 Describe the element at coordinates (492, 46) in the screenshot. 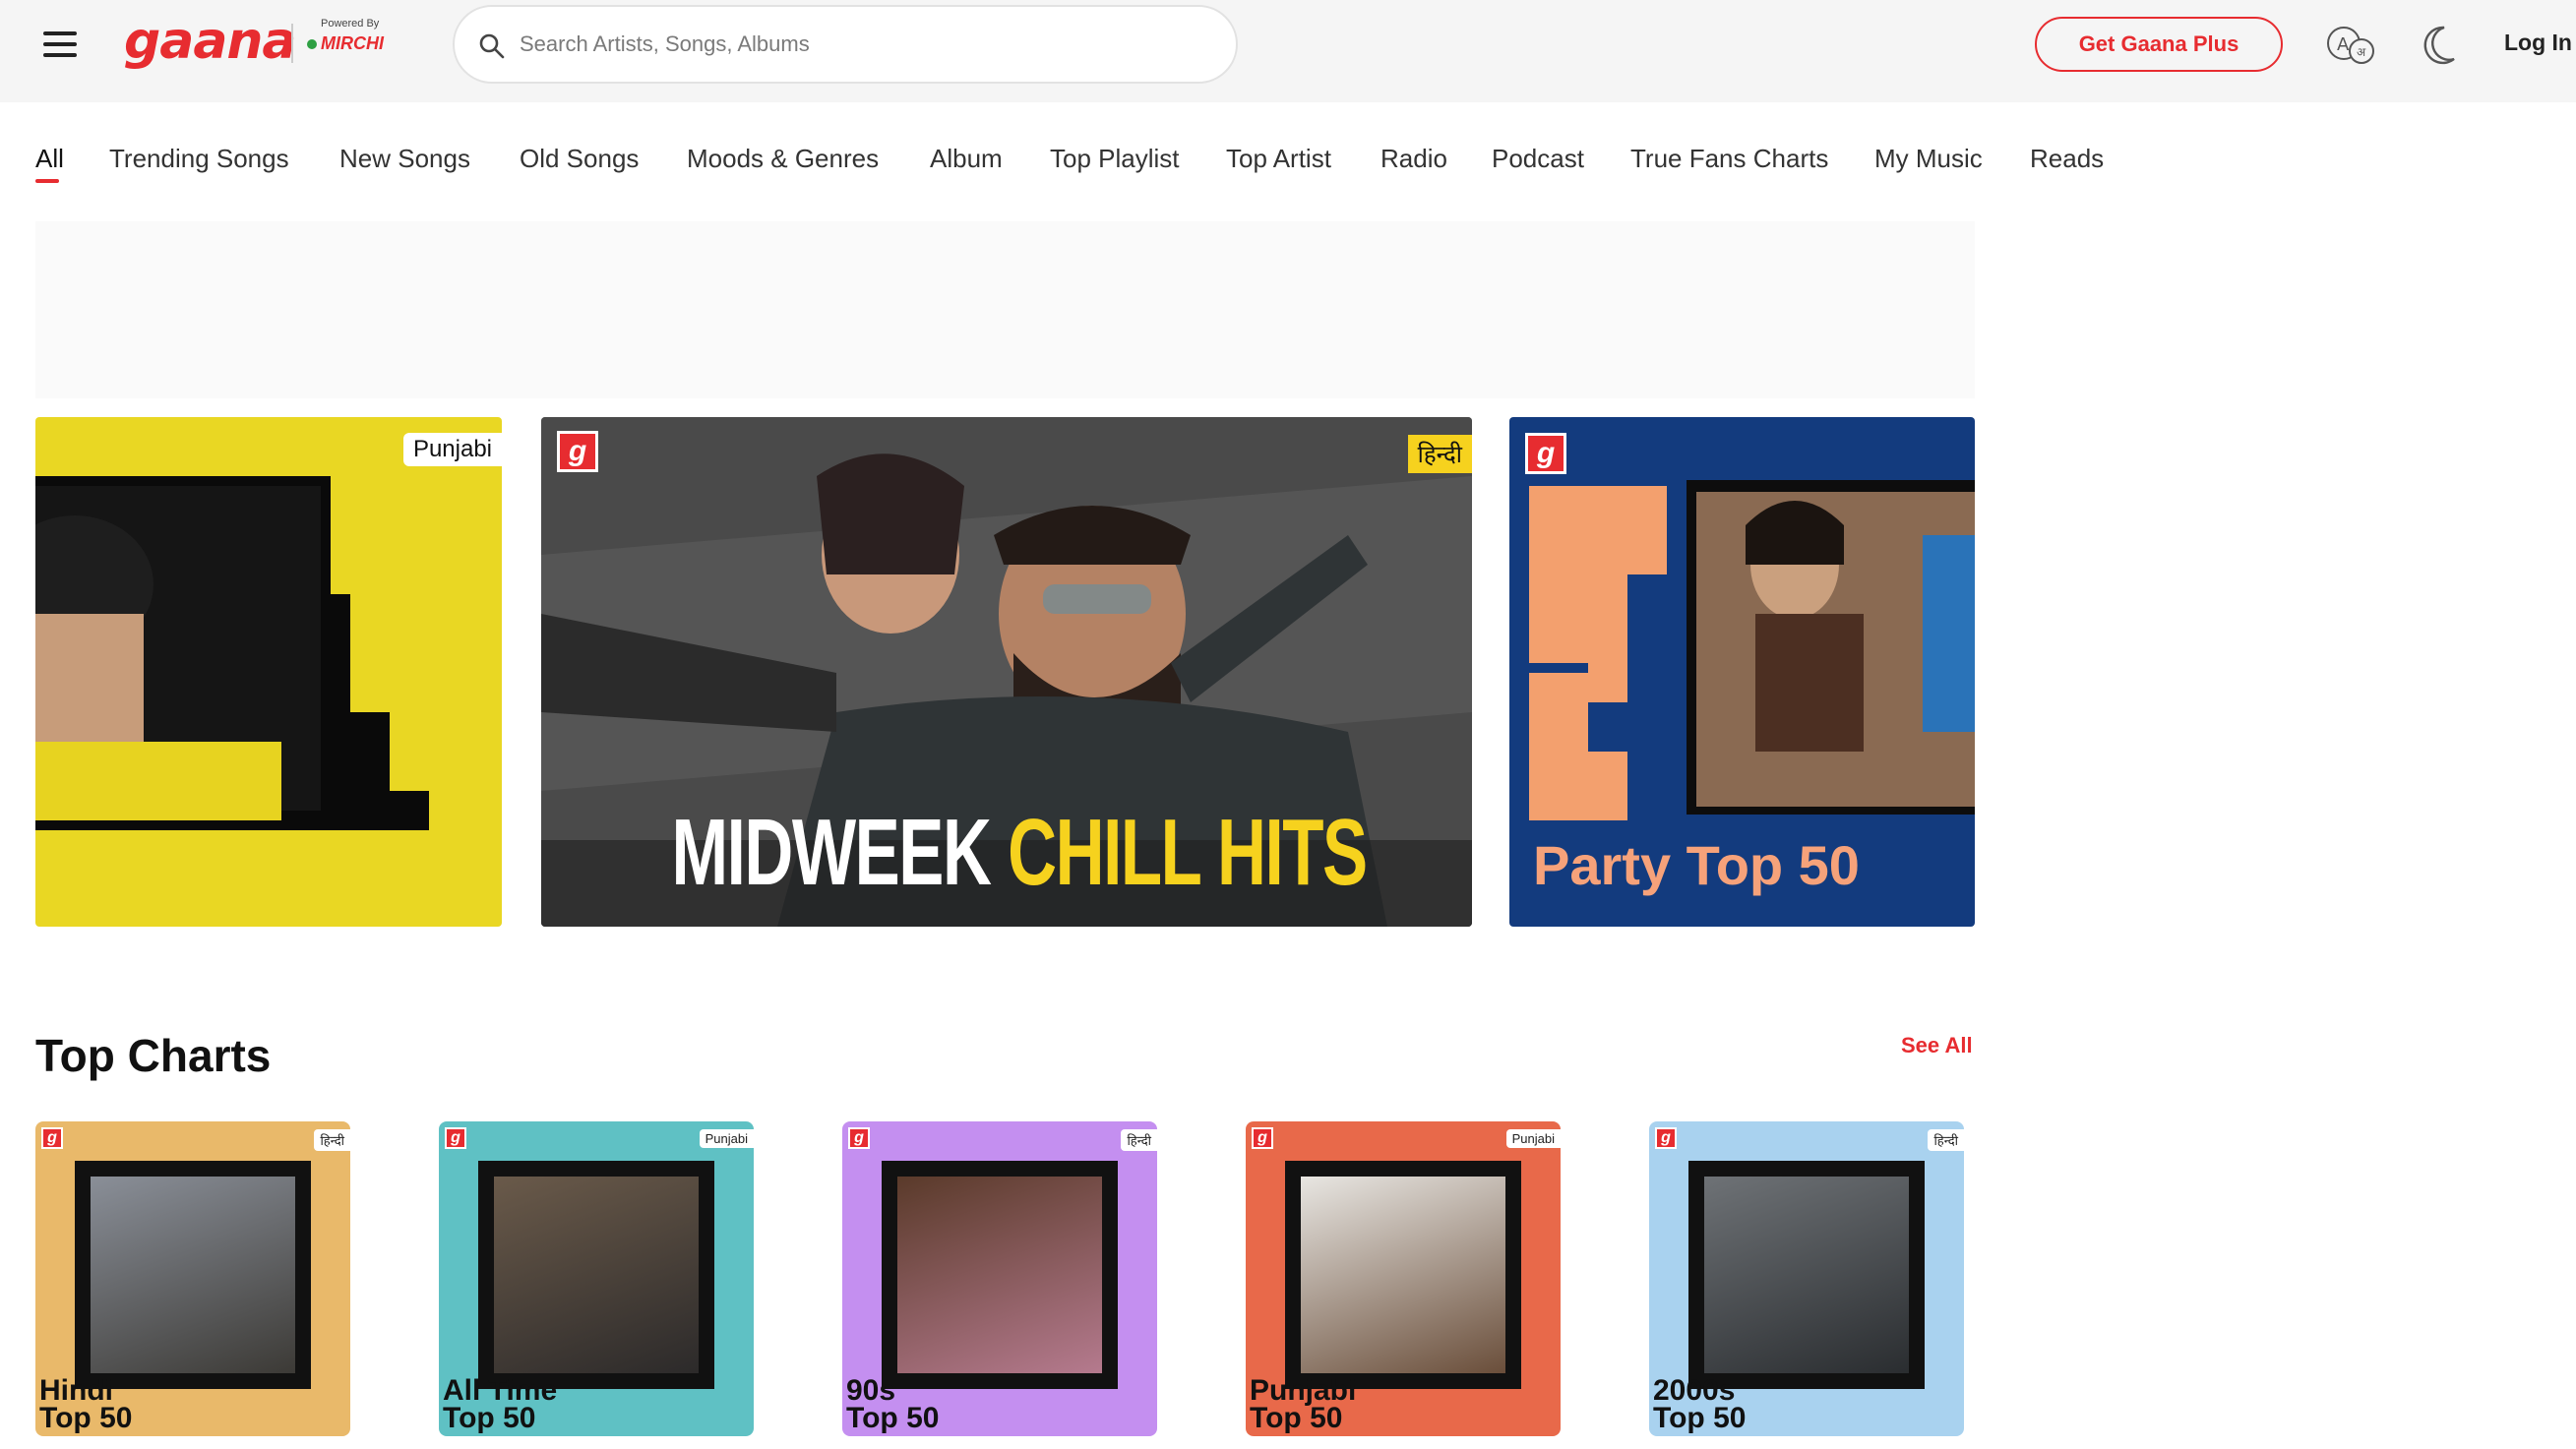

I see `search-icon` at that location.